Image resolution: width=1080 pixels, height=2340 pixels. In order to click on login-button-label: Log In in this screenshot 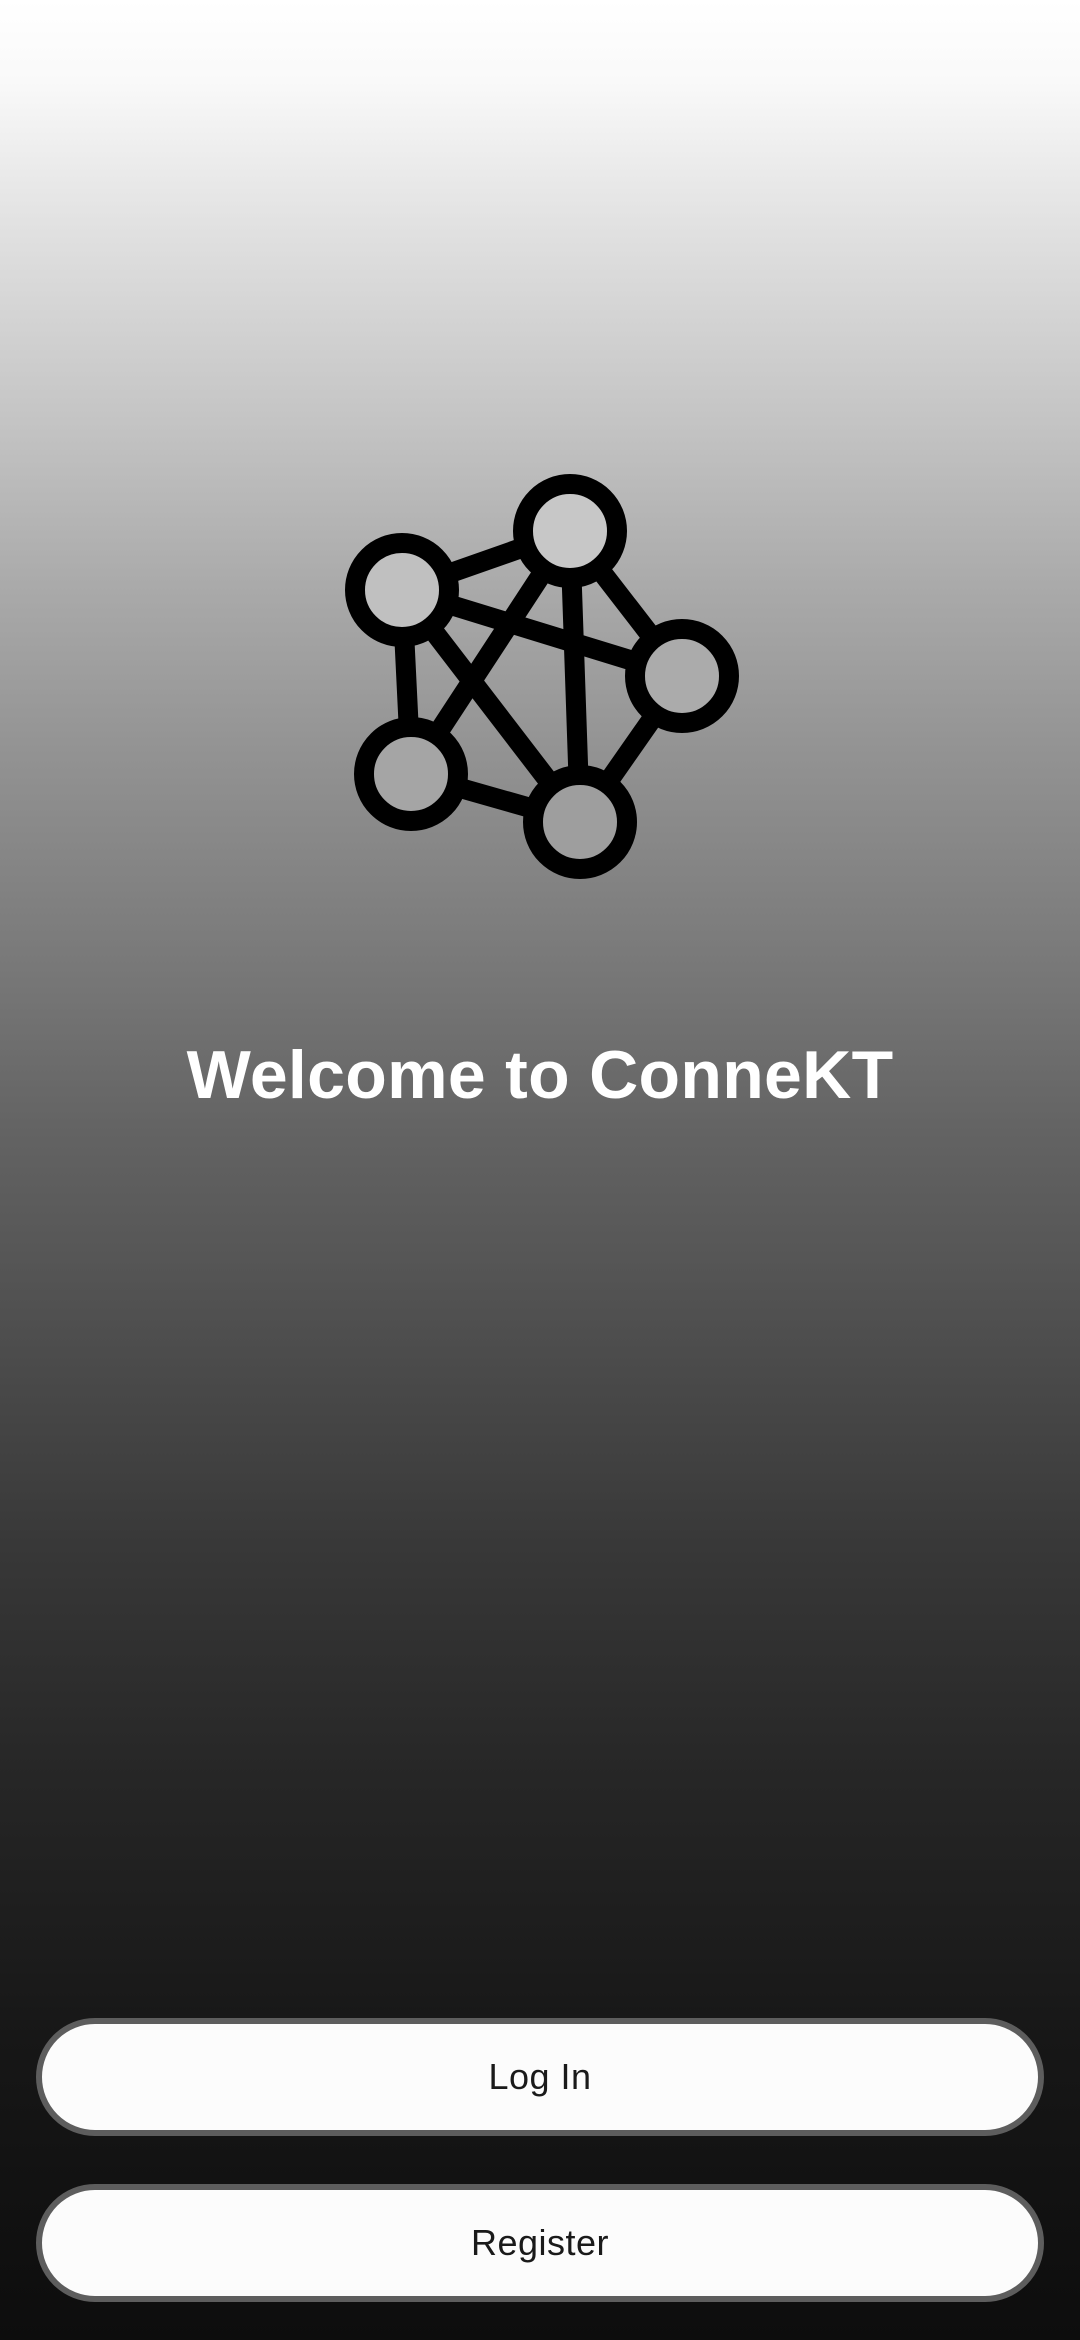, I will do `click(540, 2076)`.